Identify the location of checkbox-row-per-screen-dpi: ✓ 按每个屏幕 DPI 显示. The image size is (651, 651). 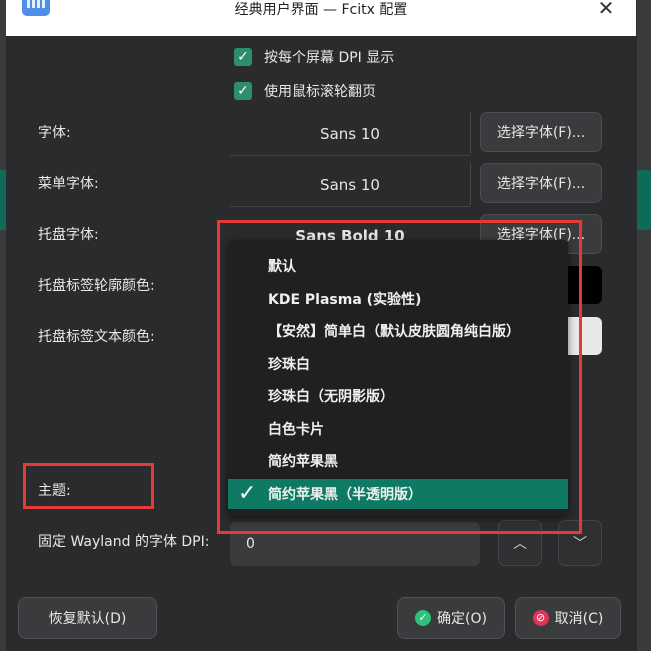
(314, 57).